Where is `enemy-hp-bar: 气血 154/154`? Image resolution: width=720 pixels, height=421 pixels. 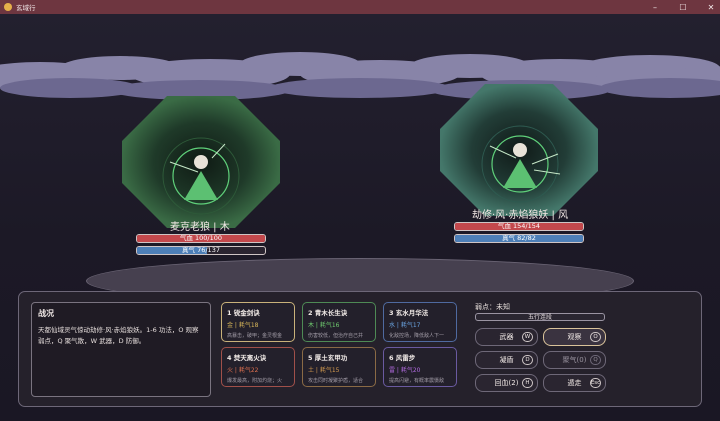 enemy-hp-bar: 气血 154/154 is located at coordinates (519, 226).